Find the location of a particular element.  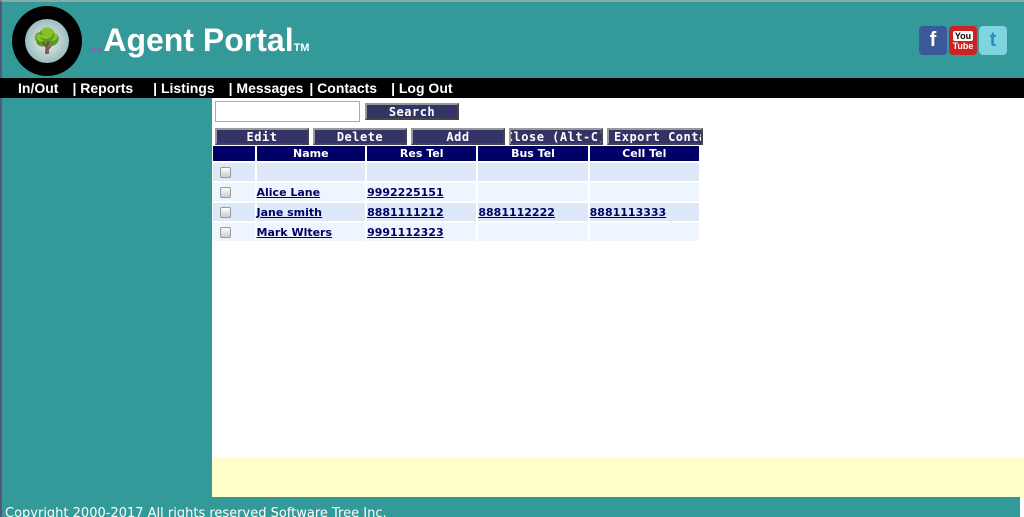

delete-button: Delete is located at coordinates (360, 136).